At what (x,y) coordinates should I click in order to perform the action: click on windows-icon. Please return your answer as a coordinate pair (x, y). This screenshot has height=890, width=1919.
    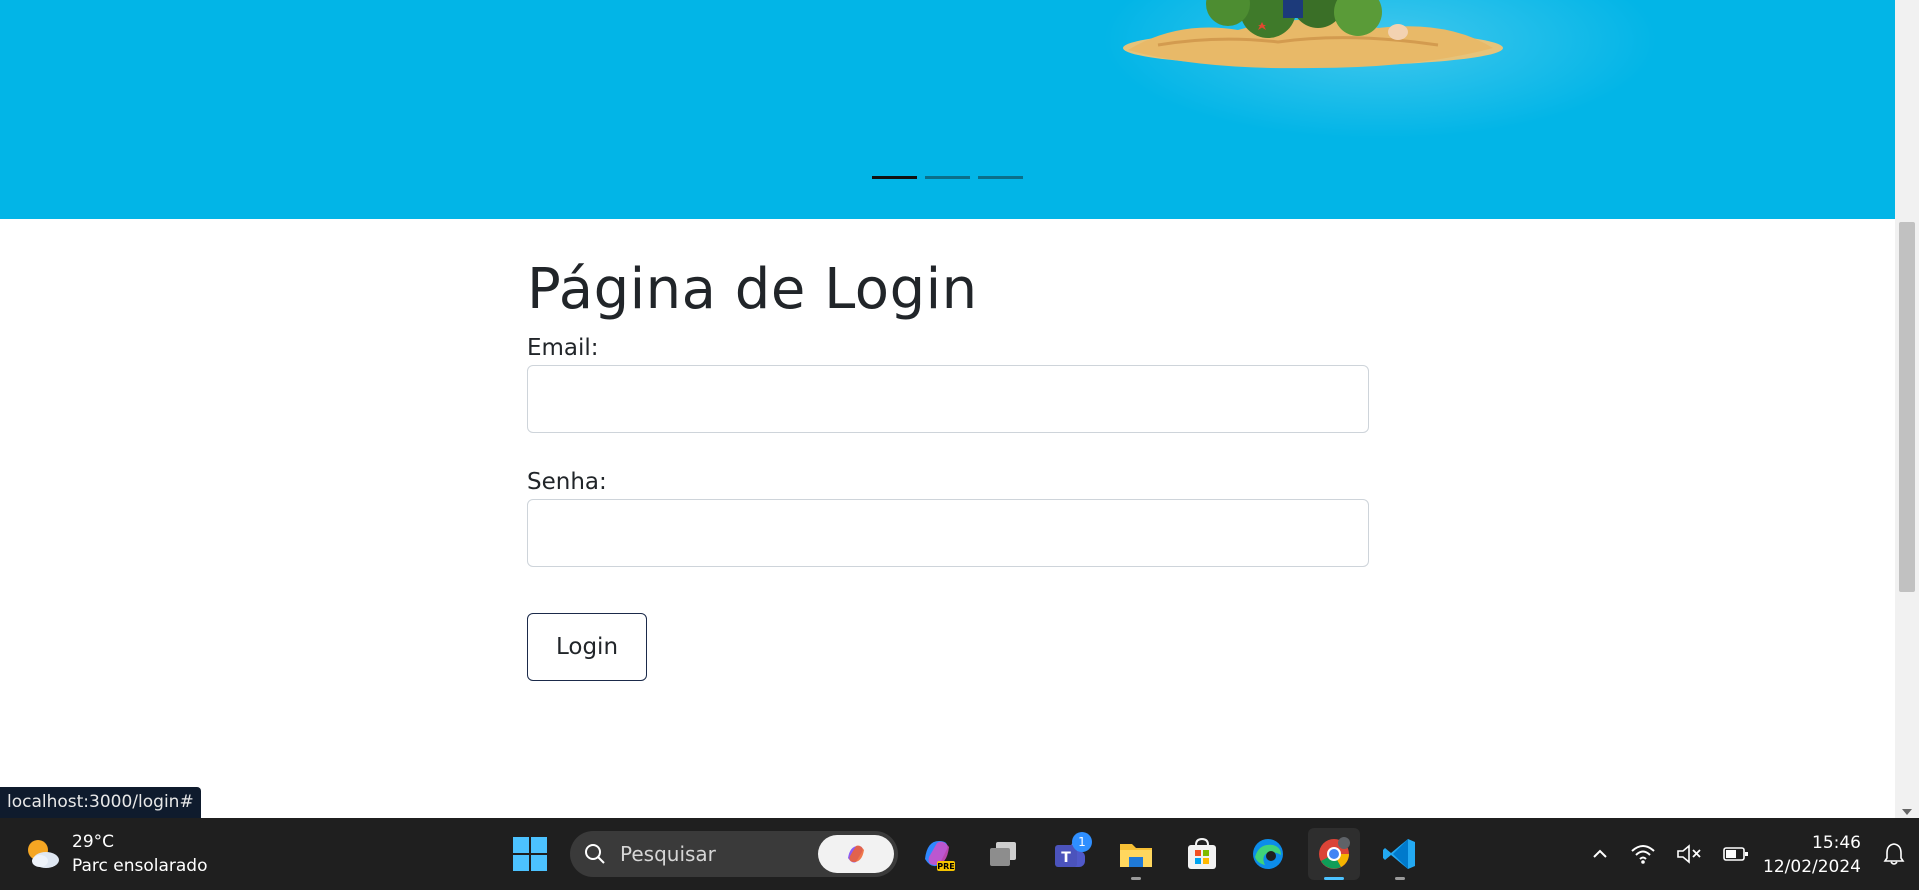
    Looking at the image, I should click on (530, 854).